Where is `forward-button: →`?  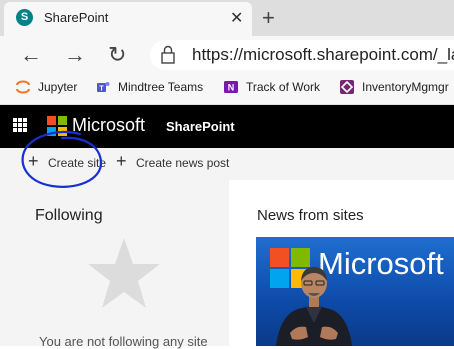
forward-button: → is located at coordinates (75, 55).